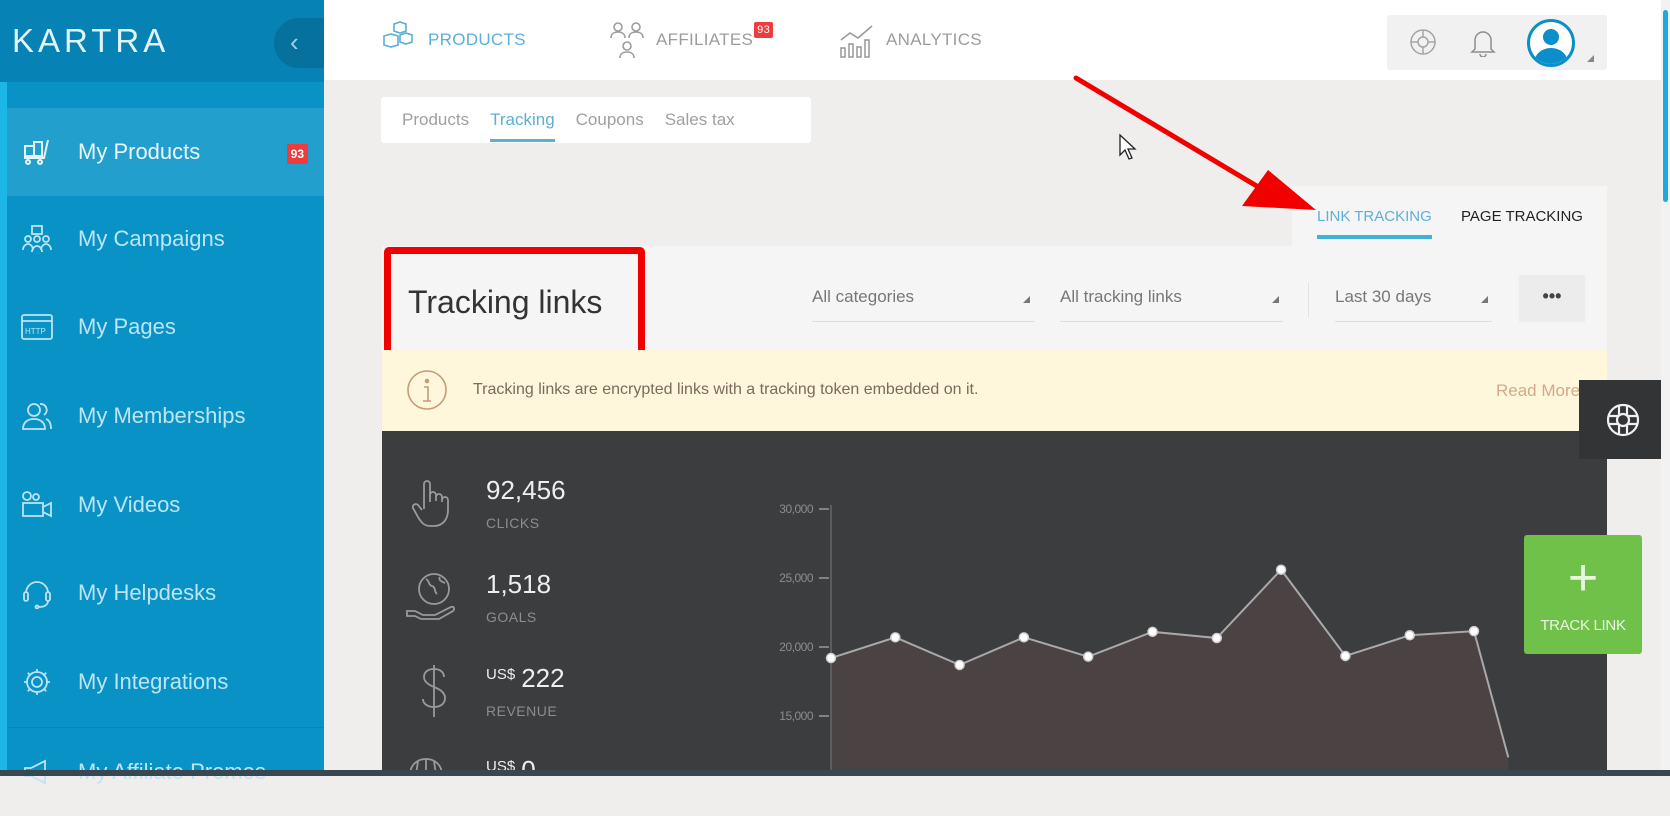  I want to click on y-tick-label: 25,000, so click(796, 578).